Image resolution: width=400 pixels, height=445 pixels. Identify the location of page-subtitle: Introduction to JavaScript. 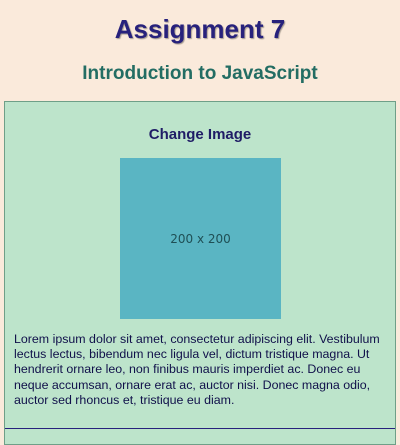
(200, 73).